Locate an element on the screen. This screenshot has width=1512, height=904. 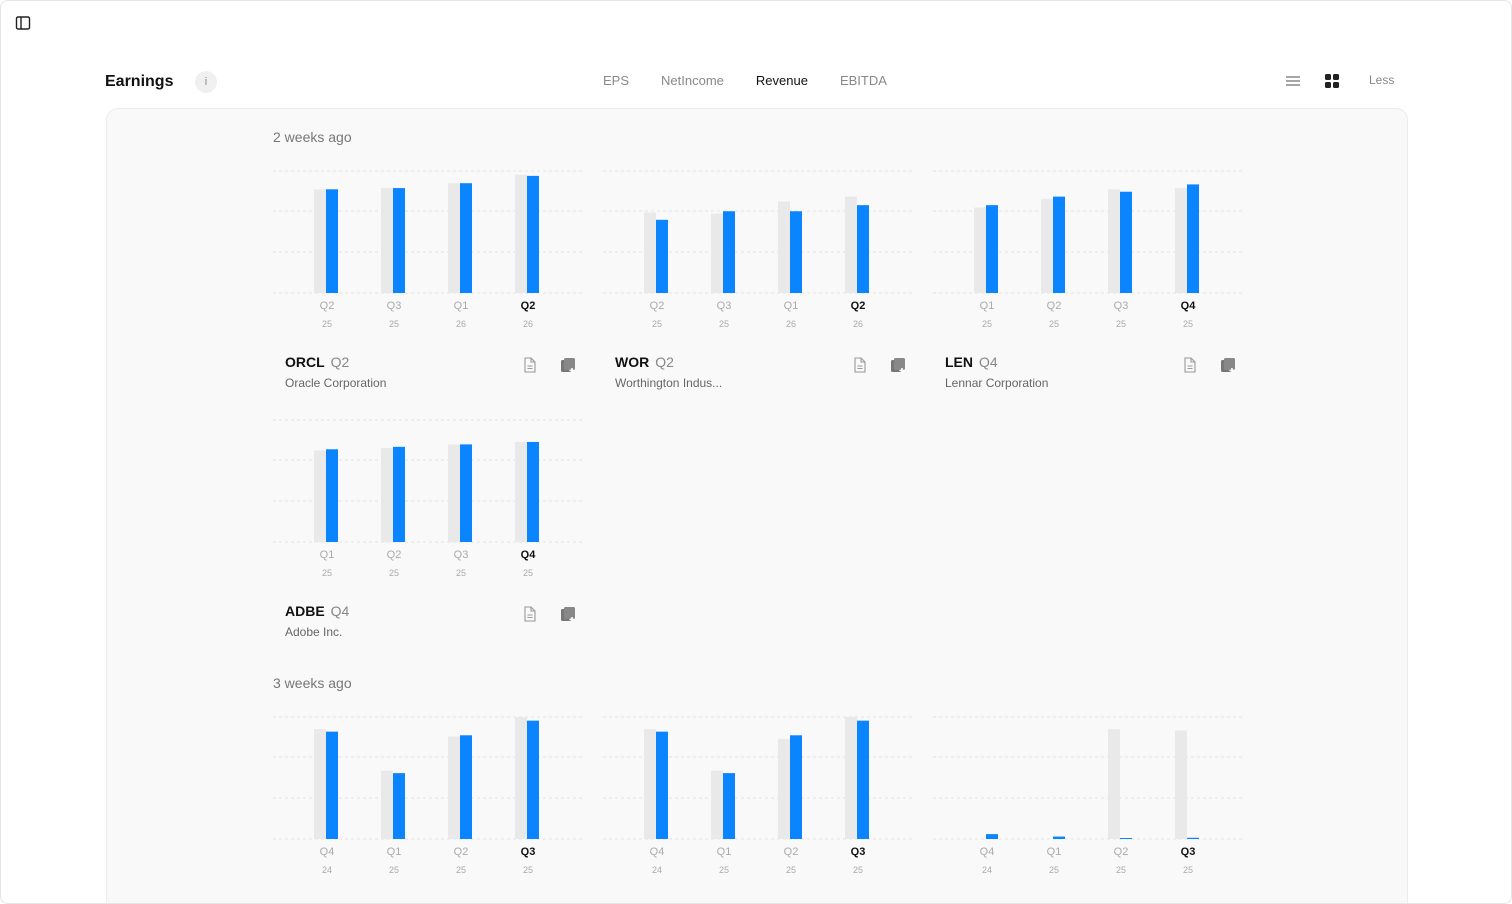
revenue-chart: Q2 25 Q3 25 Q1 26 Q2 26 is located at coordinates (758, 249).